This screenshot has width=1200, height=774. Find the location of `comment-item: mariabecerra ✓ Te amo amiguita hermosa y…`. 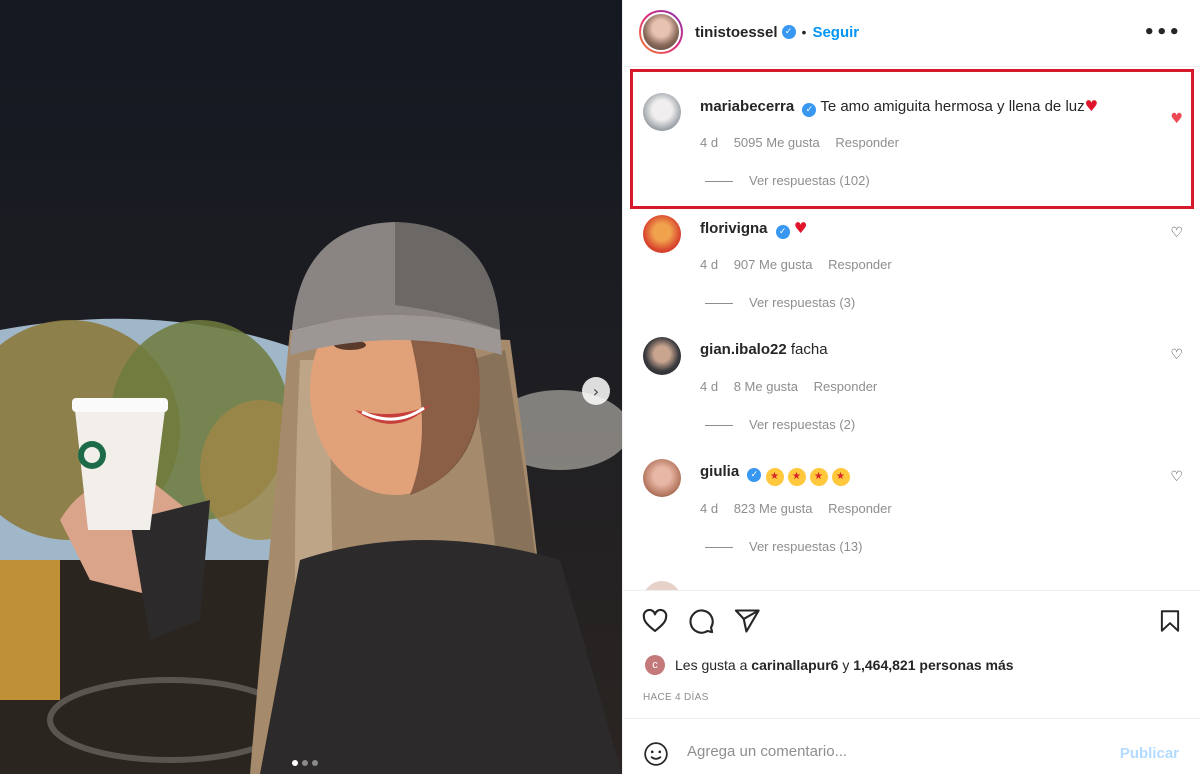

comment-item: mariabecerra ✓ Te amo amiguita hermosa y… is located at coordinates (911, 138).